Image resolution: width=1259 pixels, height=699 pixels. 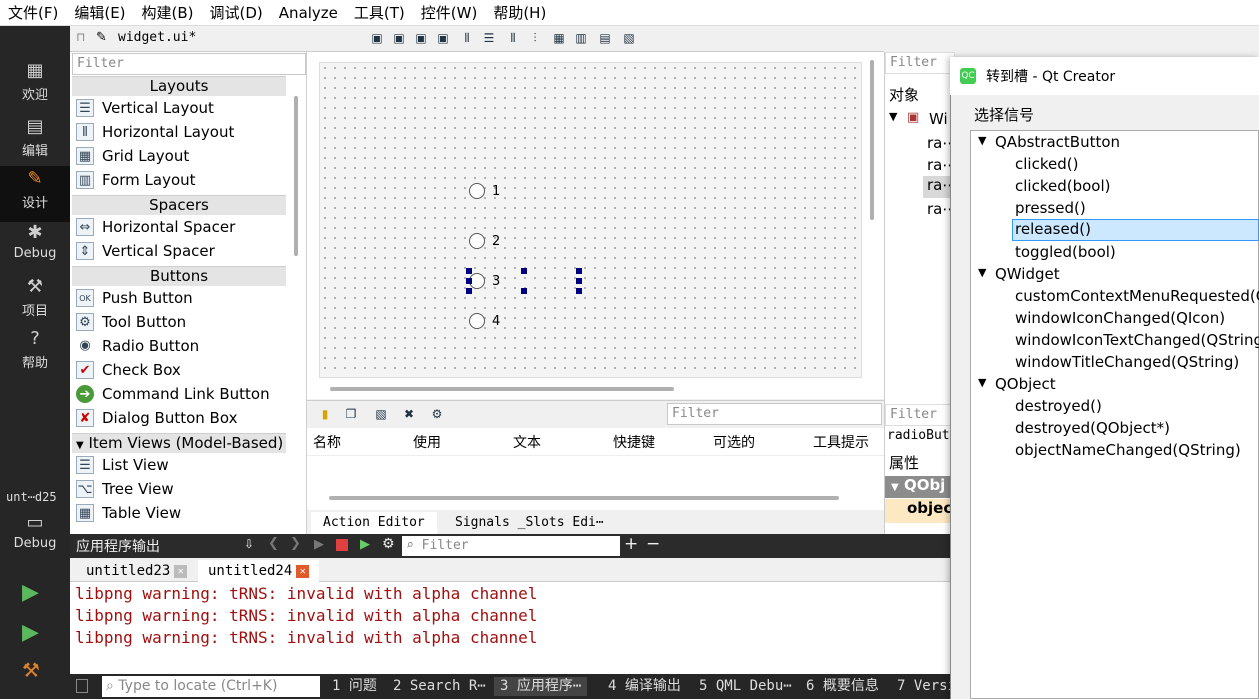 I want to click on edit-widgets-icon: ▣, so click(x=377, y=38).